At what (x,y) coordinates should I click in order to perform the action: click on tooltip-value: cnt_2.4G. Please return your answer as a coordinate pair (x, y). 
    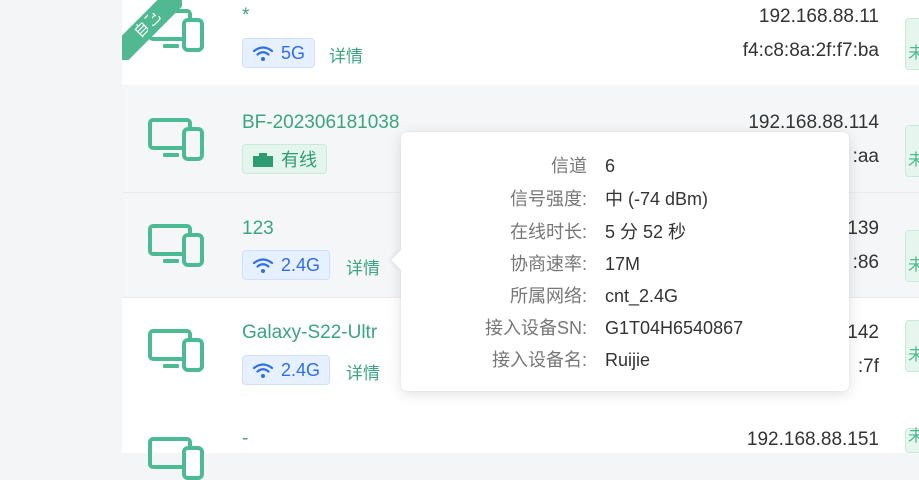
    Looking at the image, I should click on (642, 296).